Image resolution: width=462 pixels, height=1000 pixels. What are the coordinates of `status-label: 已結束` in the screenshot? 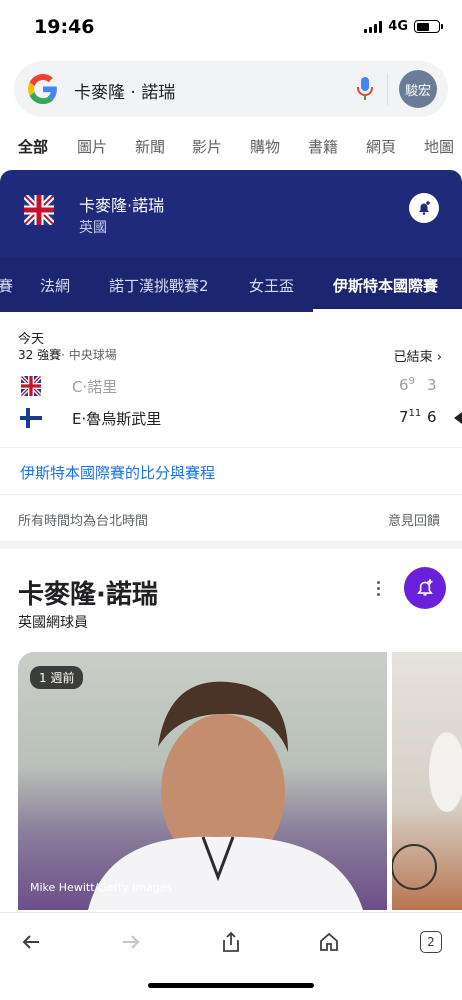 It's located at (413, 357).